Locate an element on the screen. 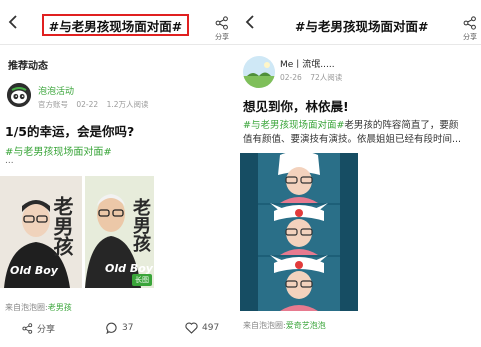  poster-left-image: 老男孩 Old Boy is located at coordinates (41, 232).